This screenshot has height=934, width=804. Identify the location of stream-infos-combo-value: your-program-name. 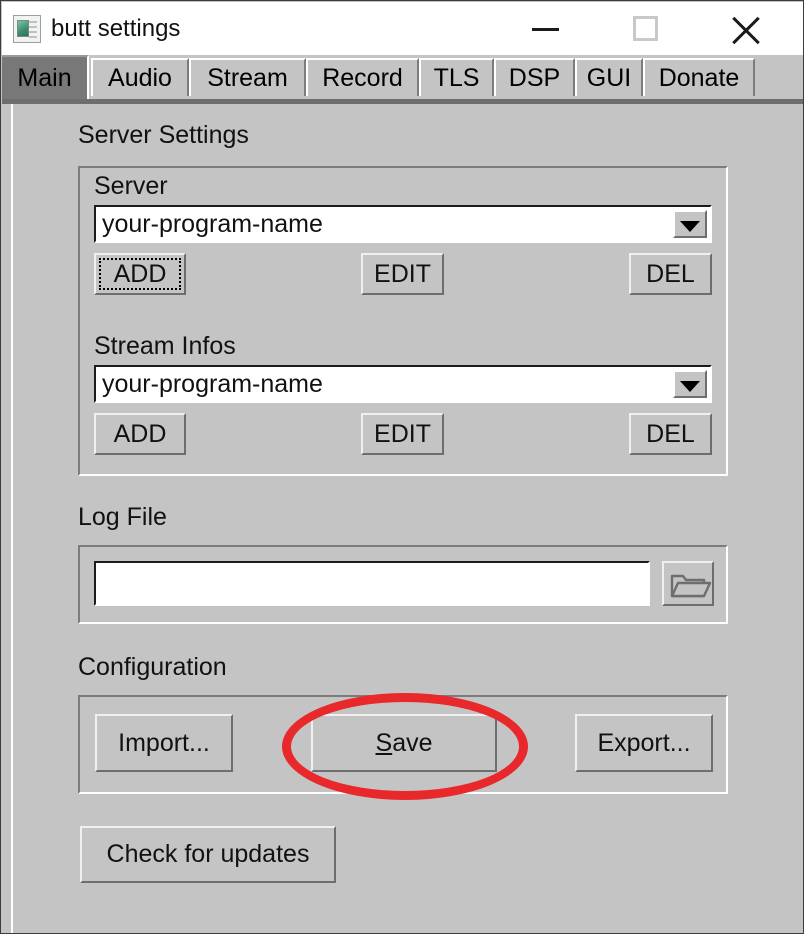
(212, 384).